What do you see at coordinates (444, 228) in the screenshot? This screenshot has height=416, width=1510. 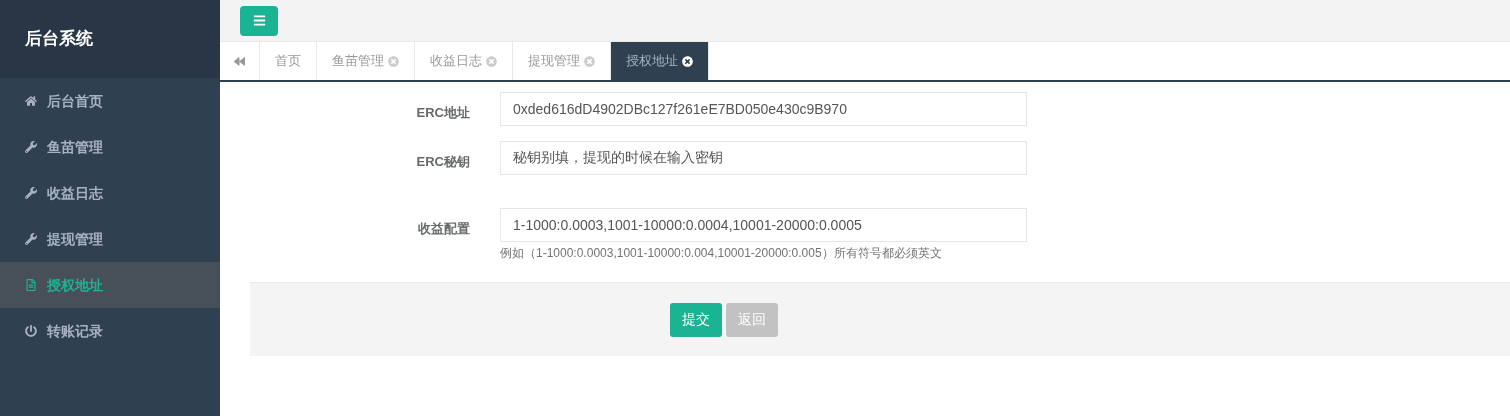 I see `field-label: 收益配置` at bounding box center [444, 228].